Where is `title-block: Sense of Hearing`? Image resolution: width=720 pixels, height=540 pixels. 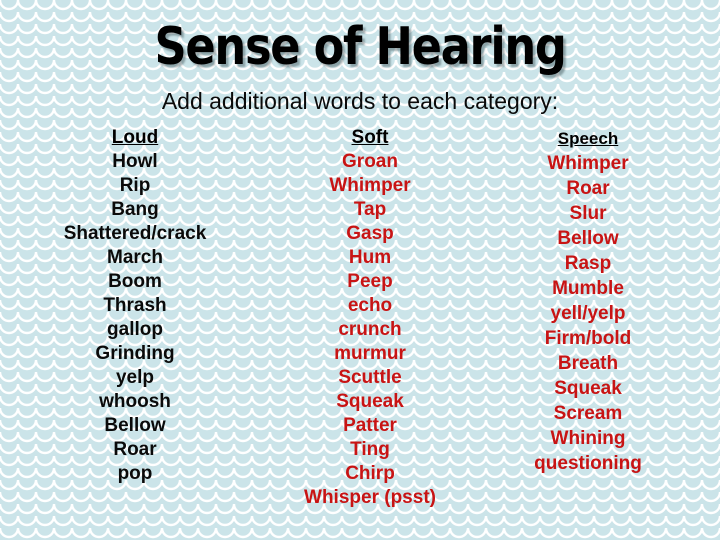
title-block: Sense of Hearing is located at coordinates (360, 47).